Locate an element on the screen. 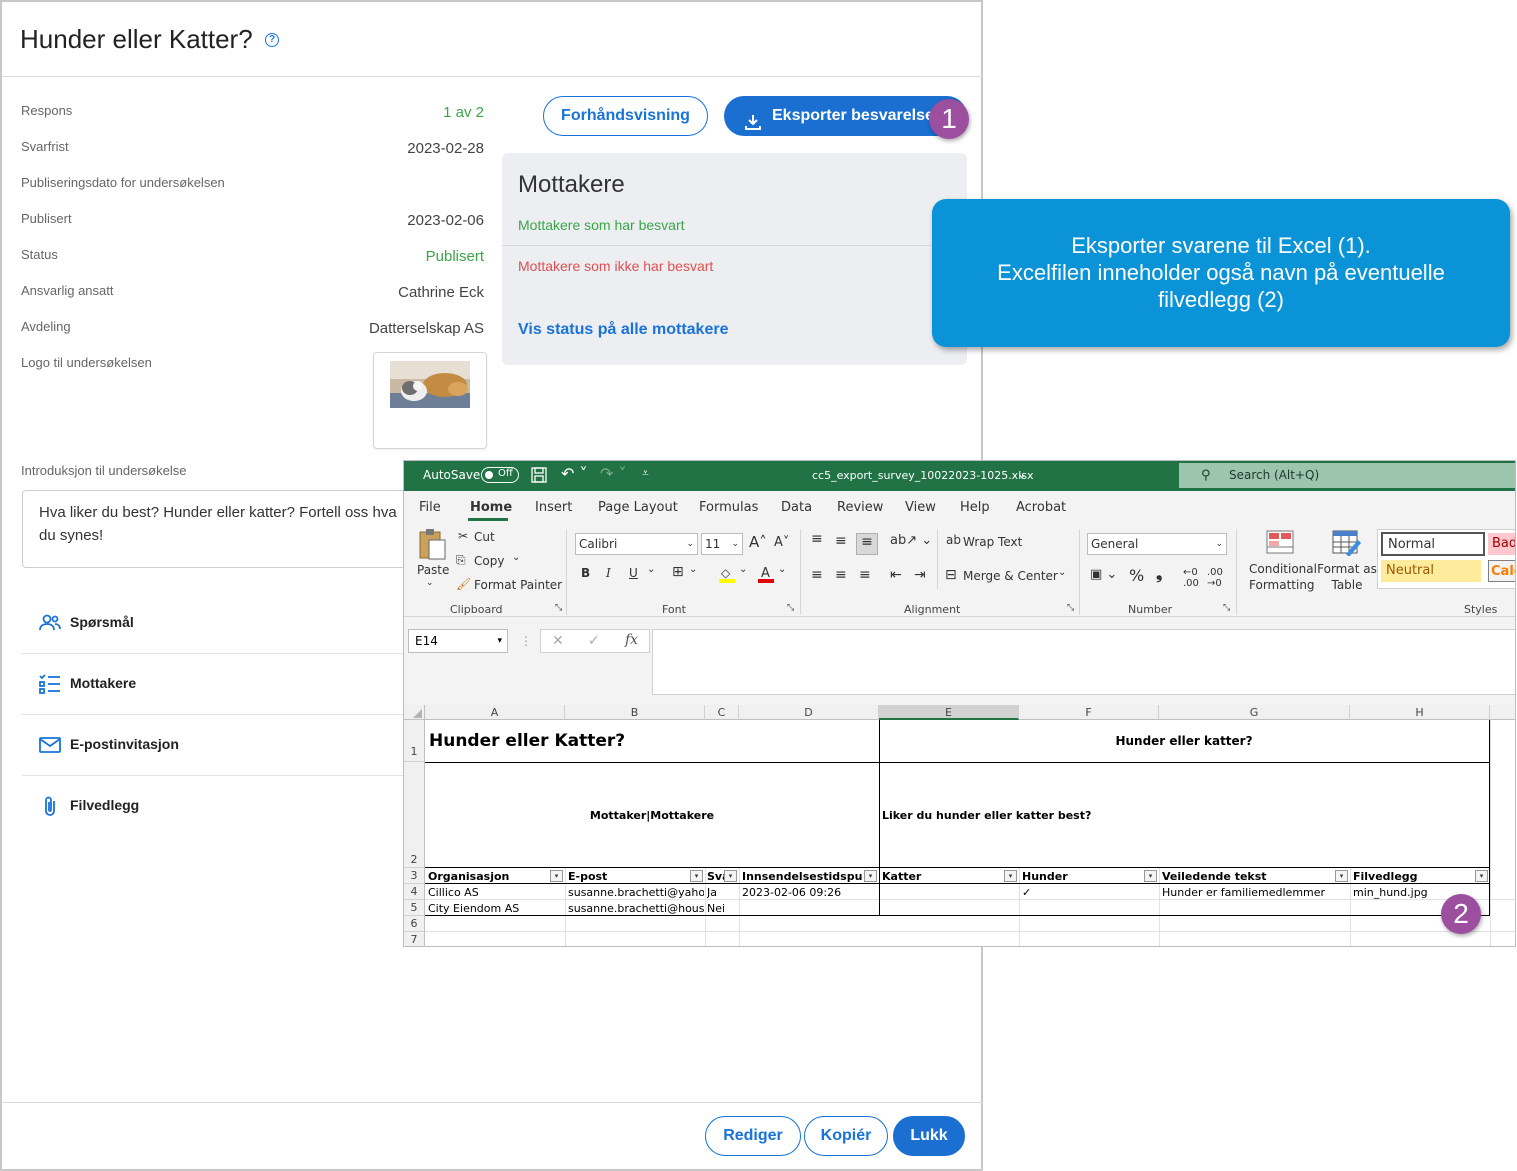 The image size is (1517, 1171). format-as-table-button: Format as Table is located at coordinates (1347, 577).